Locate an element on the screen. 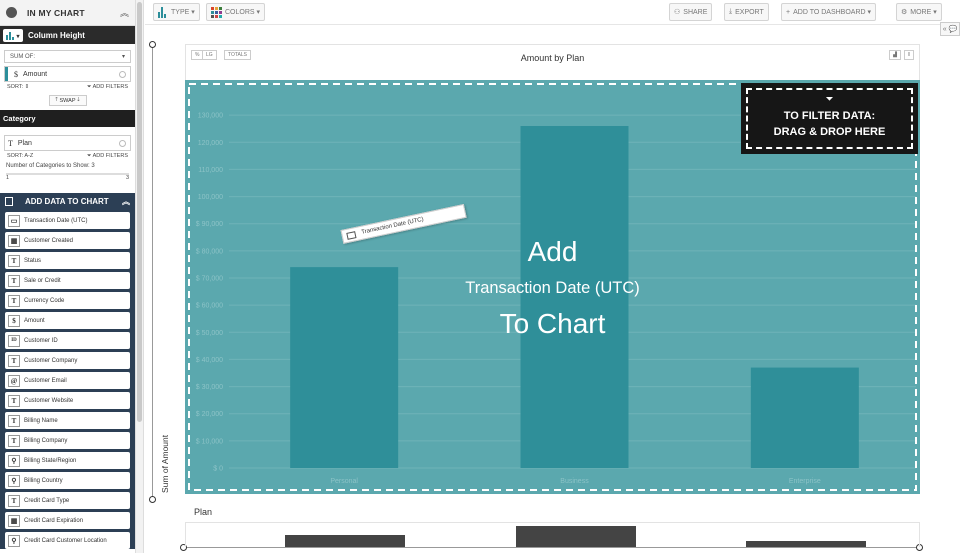  category-field-pill: T Plan is located at coordinates (67, 143).